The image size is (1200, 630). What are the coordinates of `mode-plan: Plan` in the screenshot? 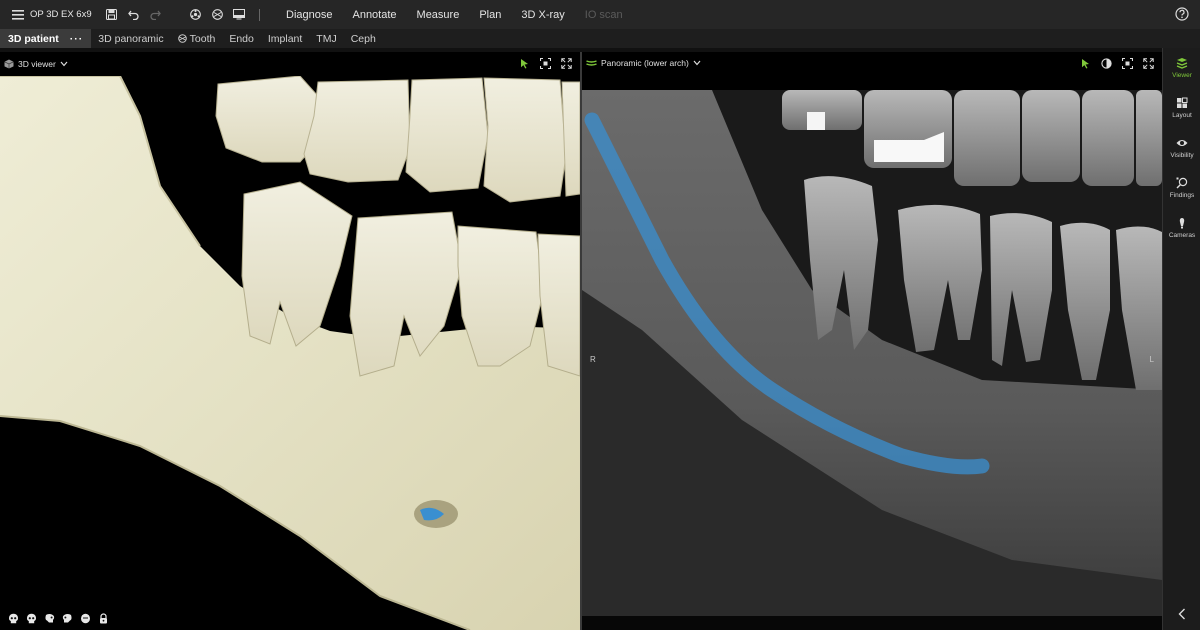 It's located at (490, 15).